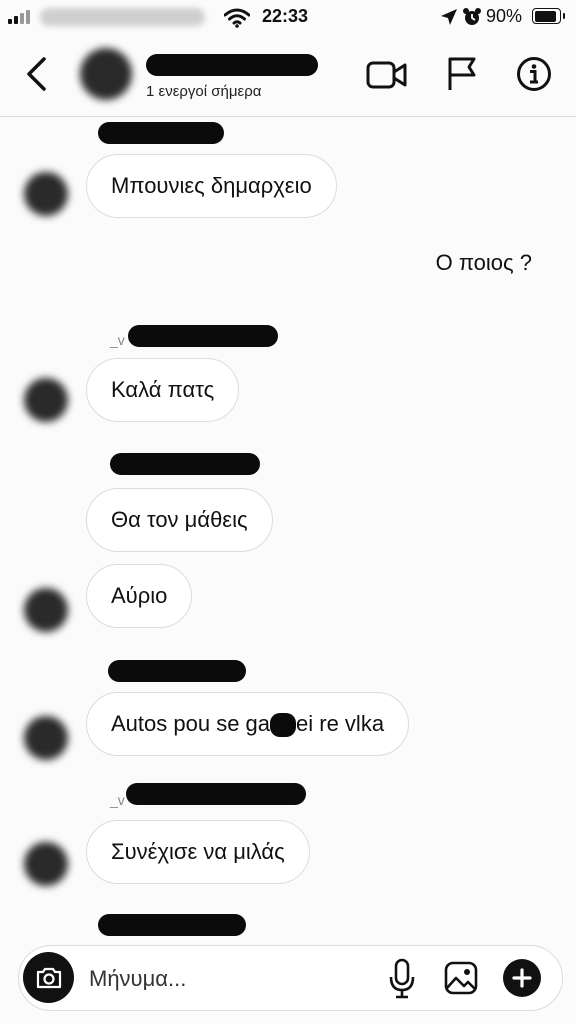  Describe the element at coordinates (237, 18) in the screenshot. I see `wifi-icon` at that location.